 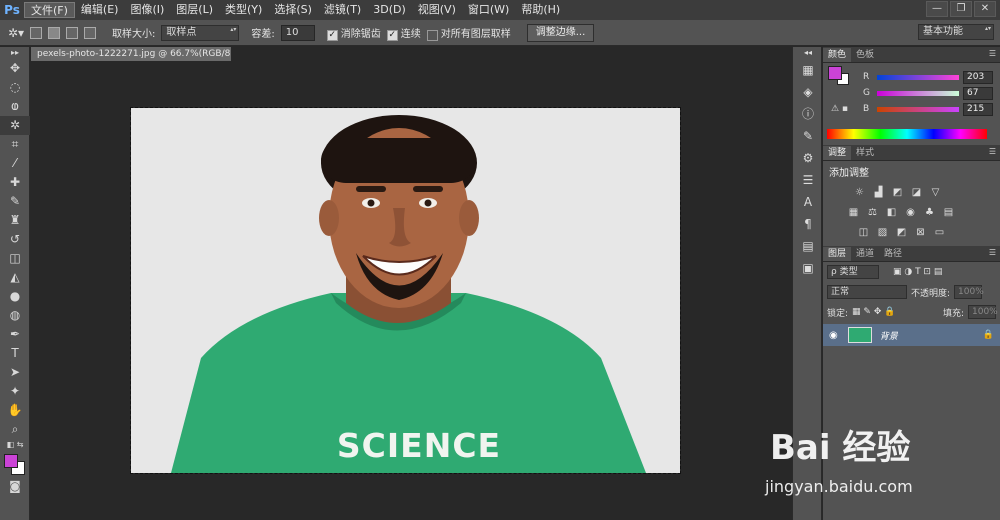 What do you see at coordinates (910, 212) in the screenshot?
I see `photo-filter-icon: ◉` at bounding box center [910, 212].